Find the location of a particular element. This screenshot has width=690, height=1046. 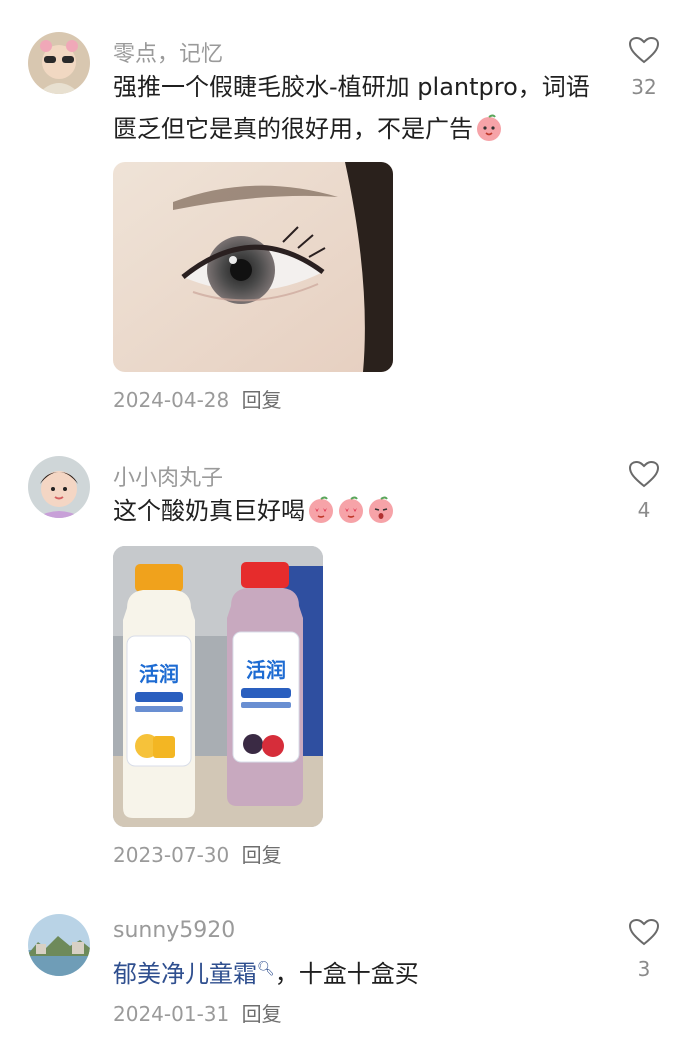

comment-meta: 2023-07-30 回复 is located at coordinates (197, 853).